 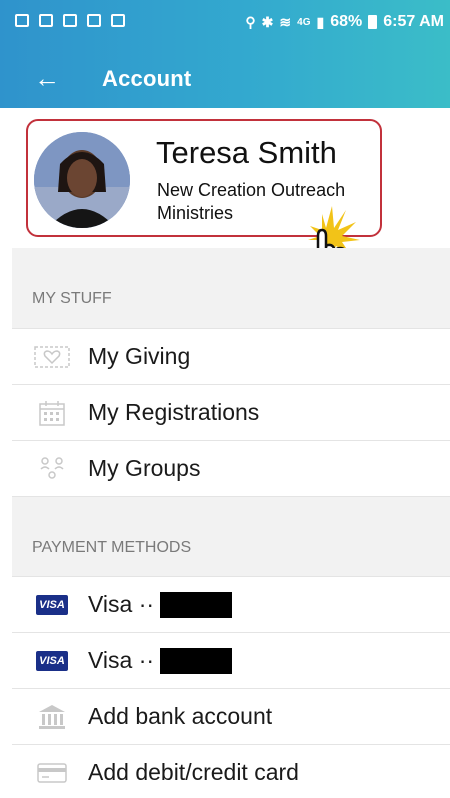 What do you see at coordinates (180, 716) in the screenshot?
I see `add-bank-account-label: Add bank account` at bounding box center [180, 716].